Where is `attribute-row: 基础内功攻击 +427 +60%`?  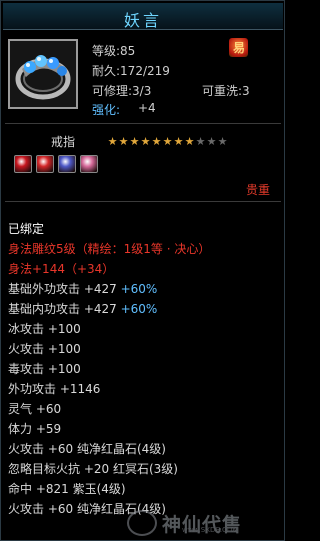 attribute-row: 基础内功攻击 +427 +60% is located at coordinates (145, 310).